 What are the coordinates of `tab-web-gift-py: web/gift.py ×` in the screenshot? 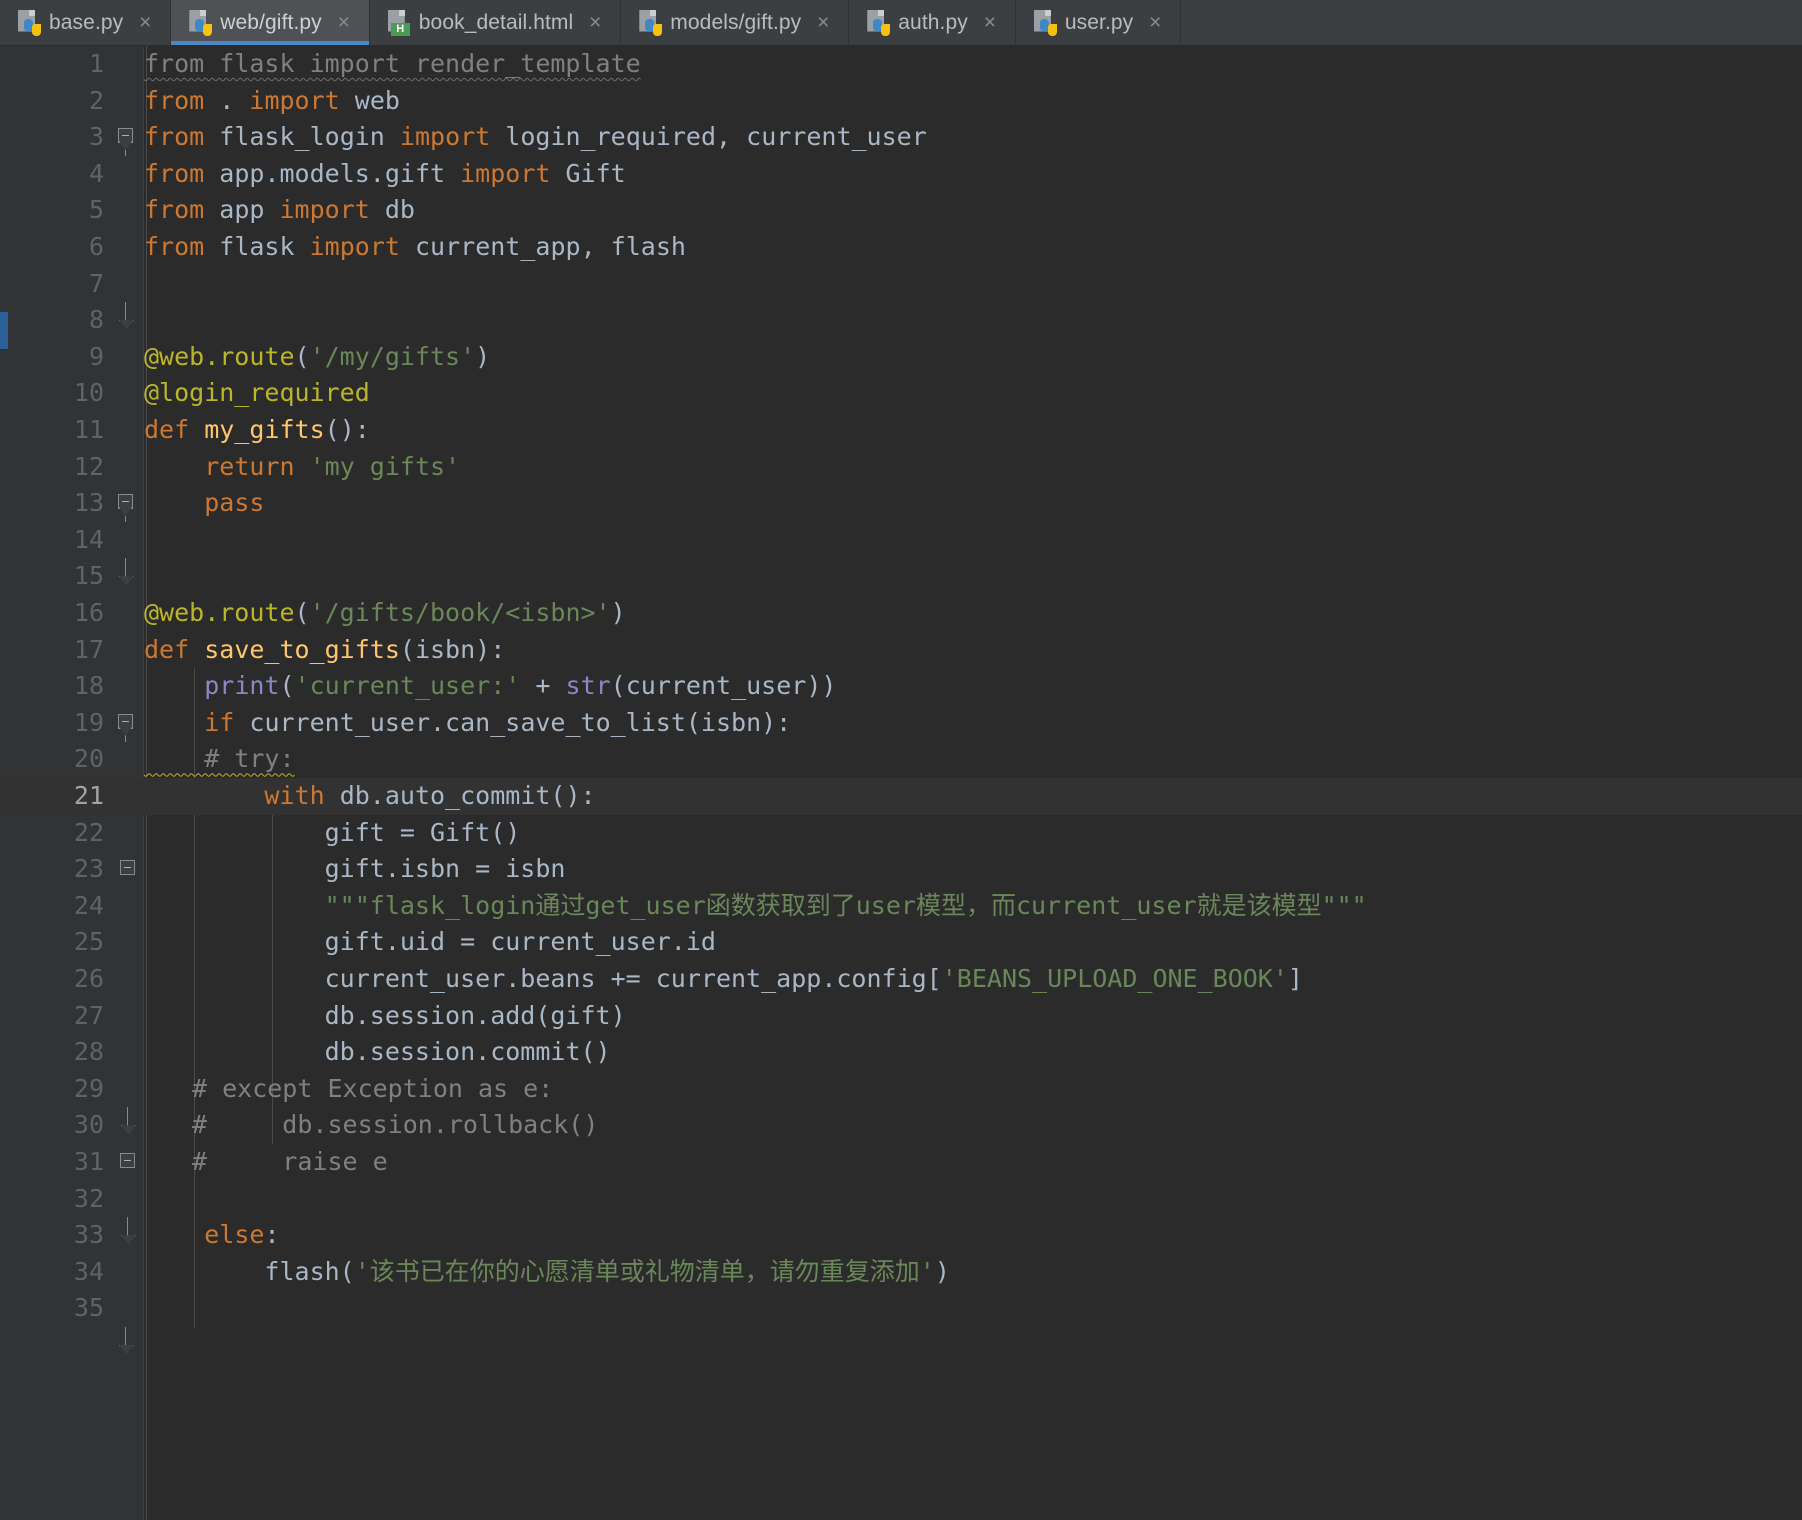 It's located at (270, 22).